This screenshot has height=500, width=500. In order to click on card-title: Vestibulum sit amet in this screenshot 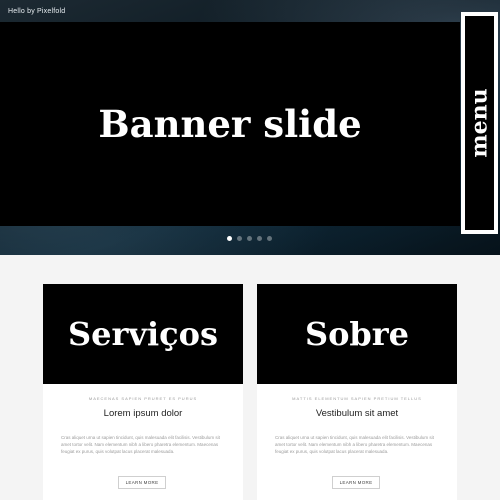, I will do `click(357, 413)`.